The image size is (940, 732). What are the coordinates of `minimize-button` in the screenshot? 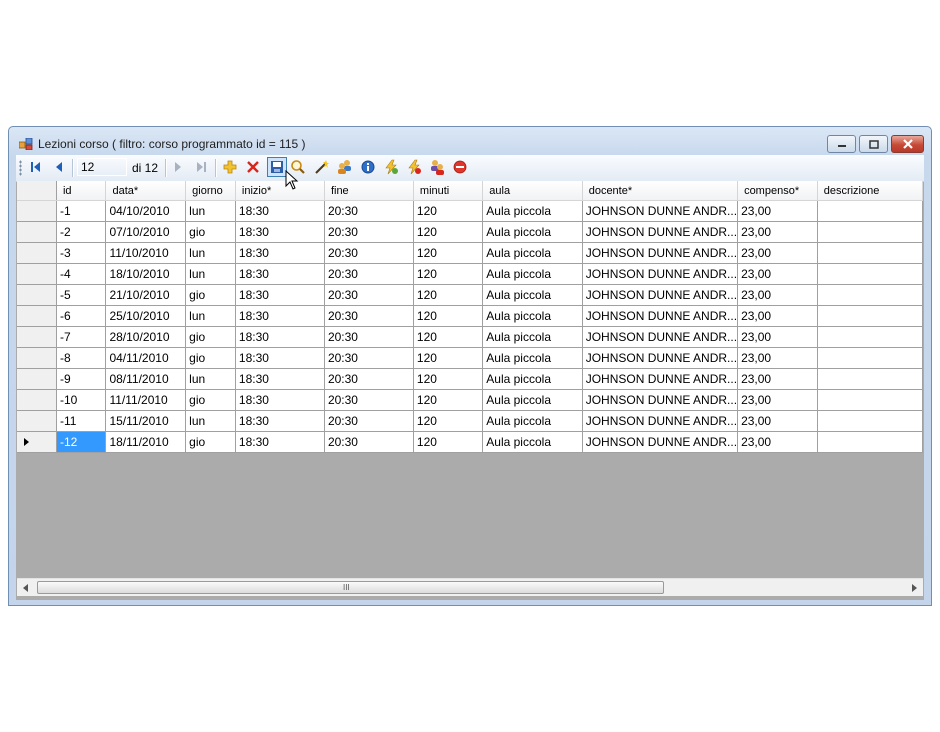 It's located at (841, 144).